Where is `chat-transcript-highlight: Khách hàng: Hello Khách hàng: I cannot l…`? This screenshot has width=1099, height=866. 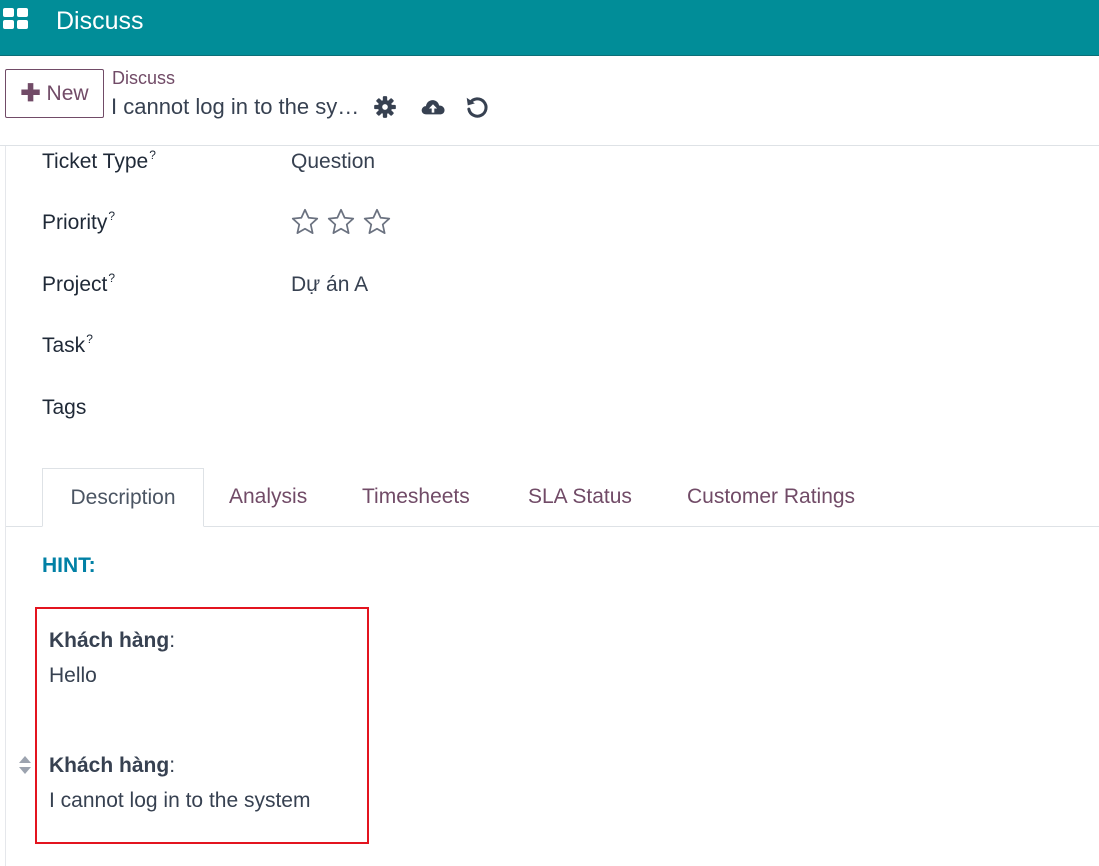 chat-transcript-highlight: Khách hàng: Hello Khách hàng: I cannot l… is located at coordinates (202, 725).